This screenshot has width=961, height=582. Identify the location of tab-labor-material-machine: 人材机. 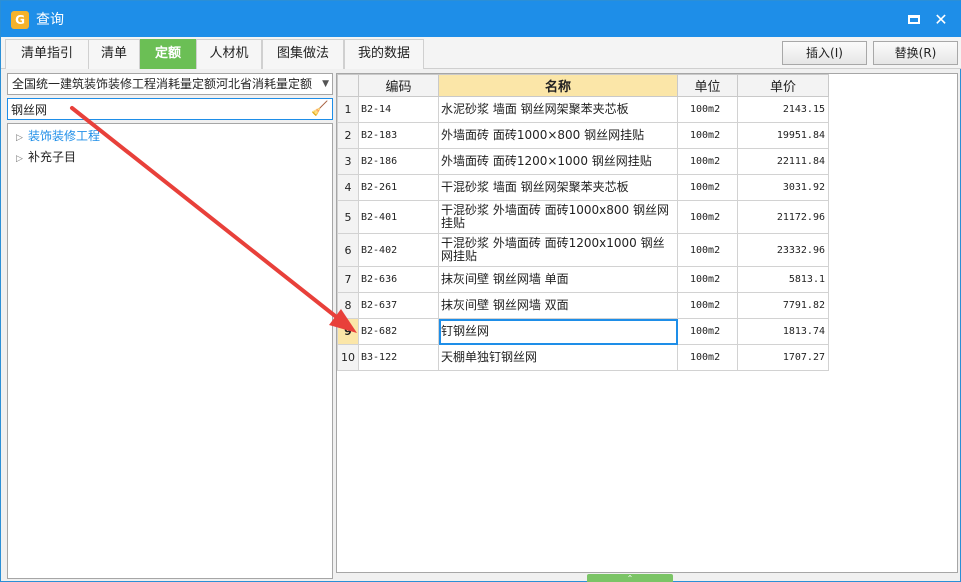
(229, 54).